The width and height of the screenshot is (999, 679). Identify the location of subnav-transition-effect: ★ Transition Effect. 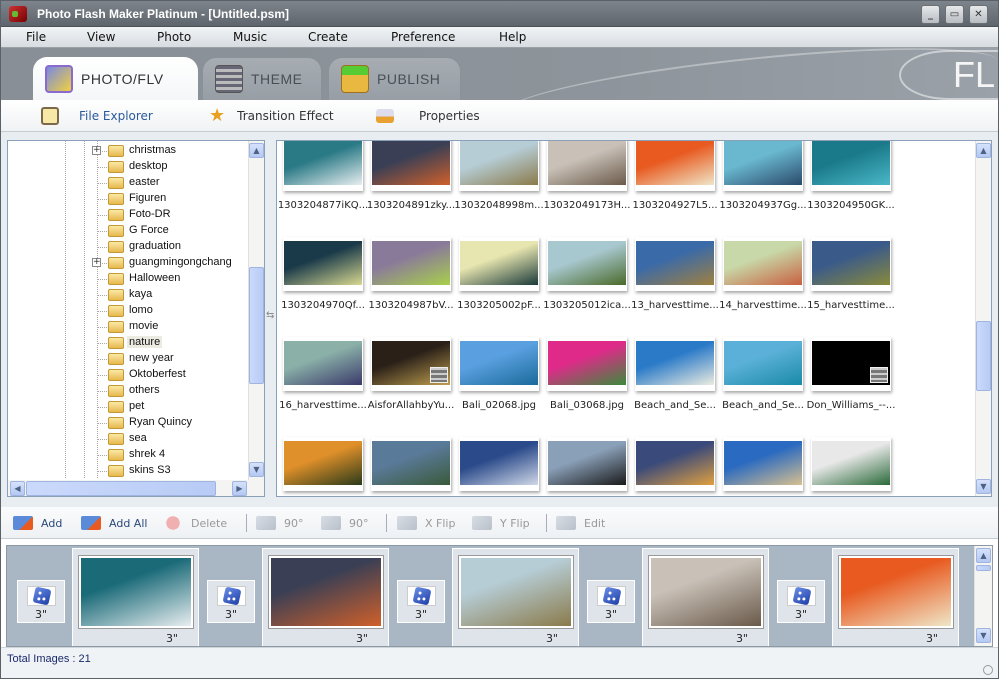
(271, 115).